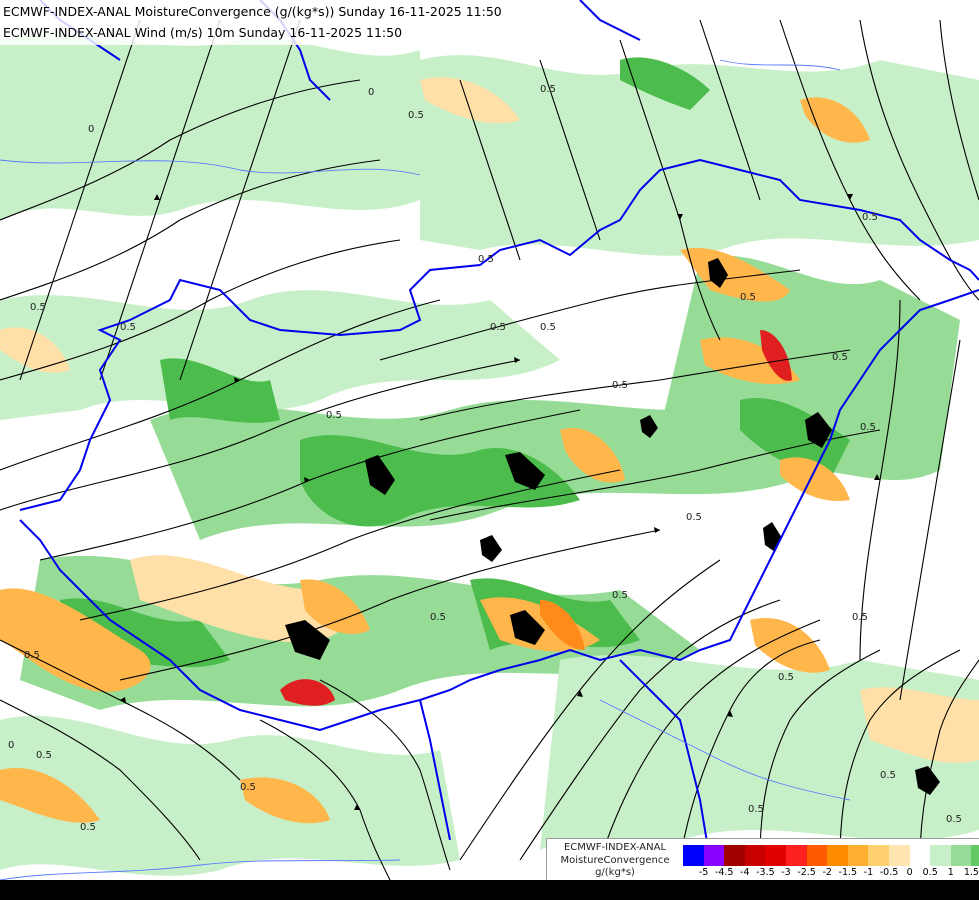 The height and width of the screenshot is (900, 979). I want to click on legend-tick: 1, so click(950, 872).